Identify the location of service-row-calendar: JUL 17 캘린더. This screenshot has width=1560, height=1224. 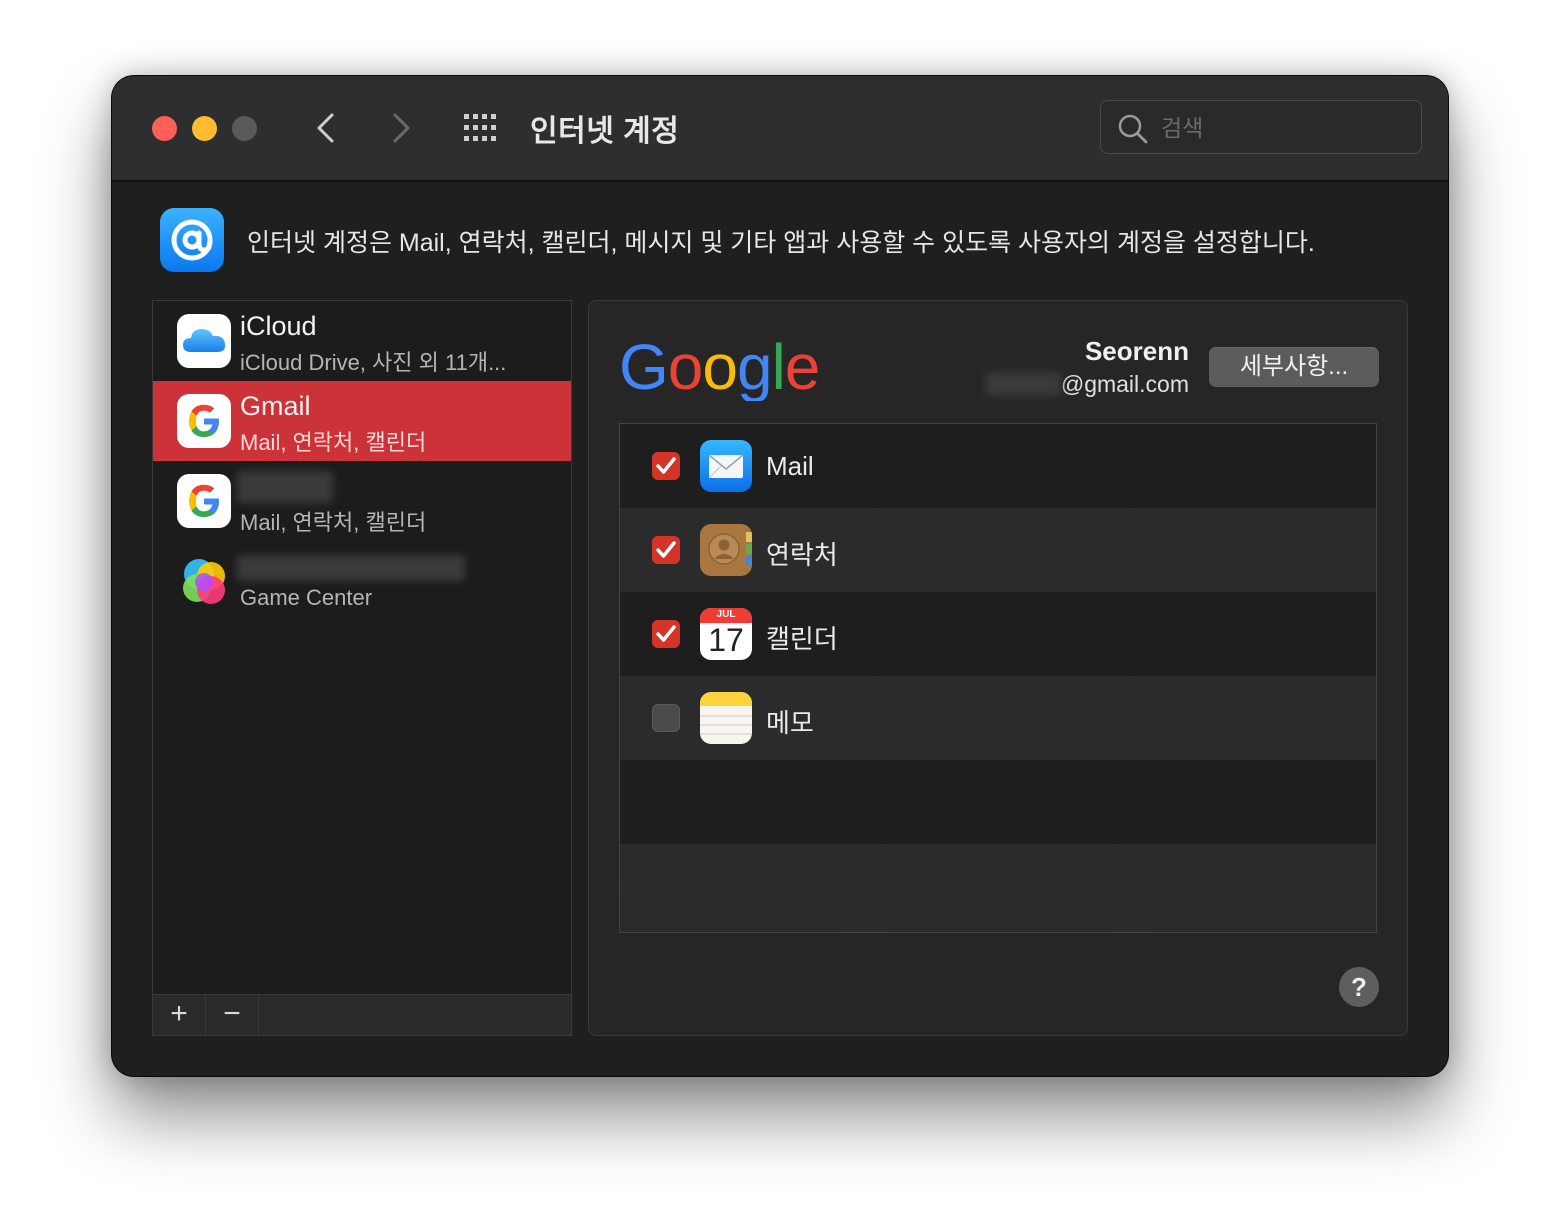
(998, 634).